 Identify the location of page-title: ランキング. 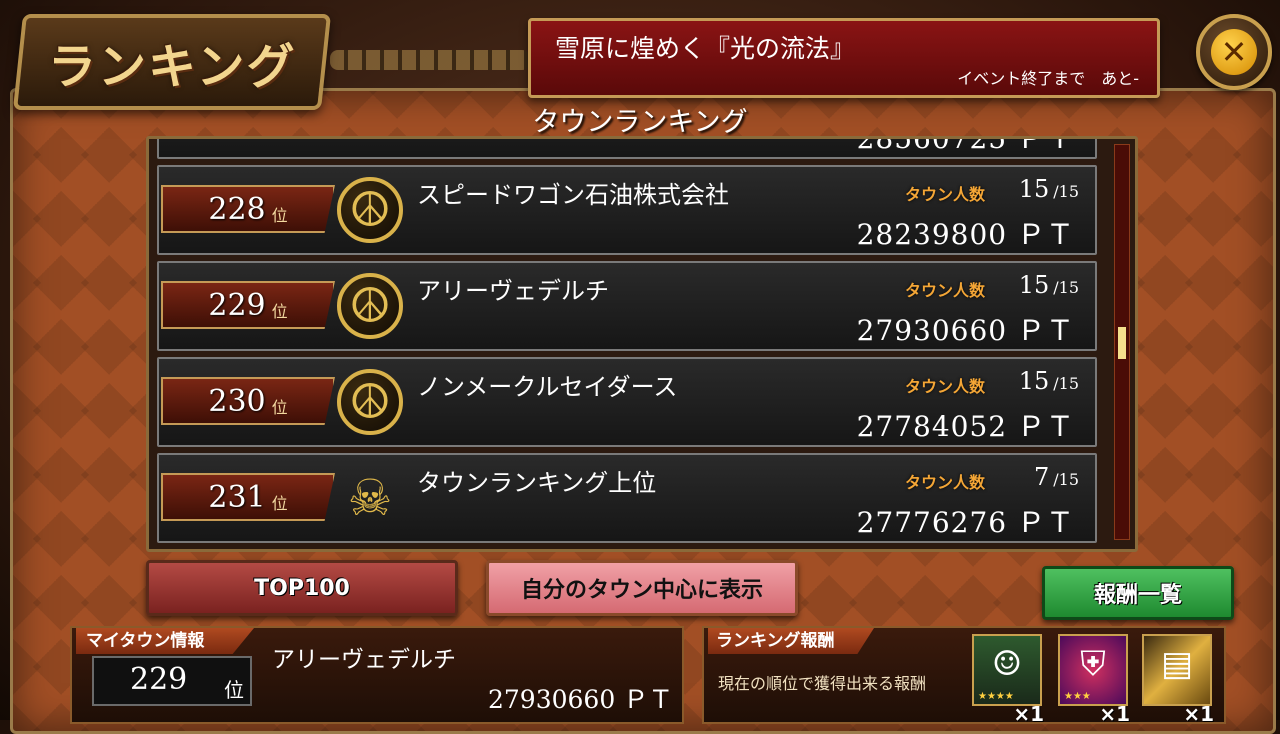
(172, 67).